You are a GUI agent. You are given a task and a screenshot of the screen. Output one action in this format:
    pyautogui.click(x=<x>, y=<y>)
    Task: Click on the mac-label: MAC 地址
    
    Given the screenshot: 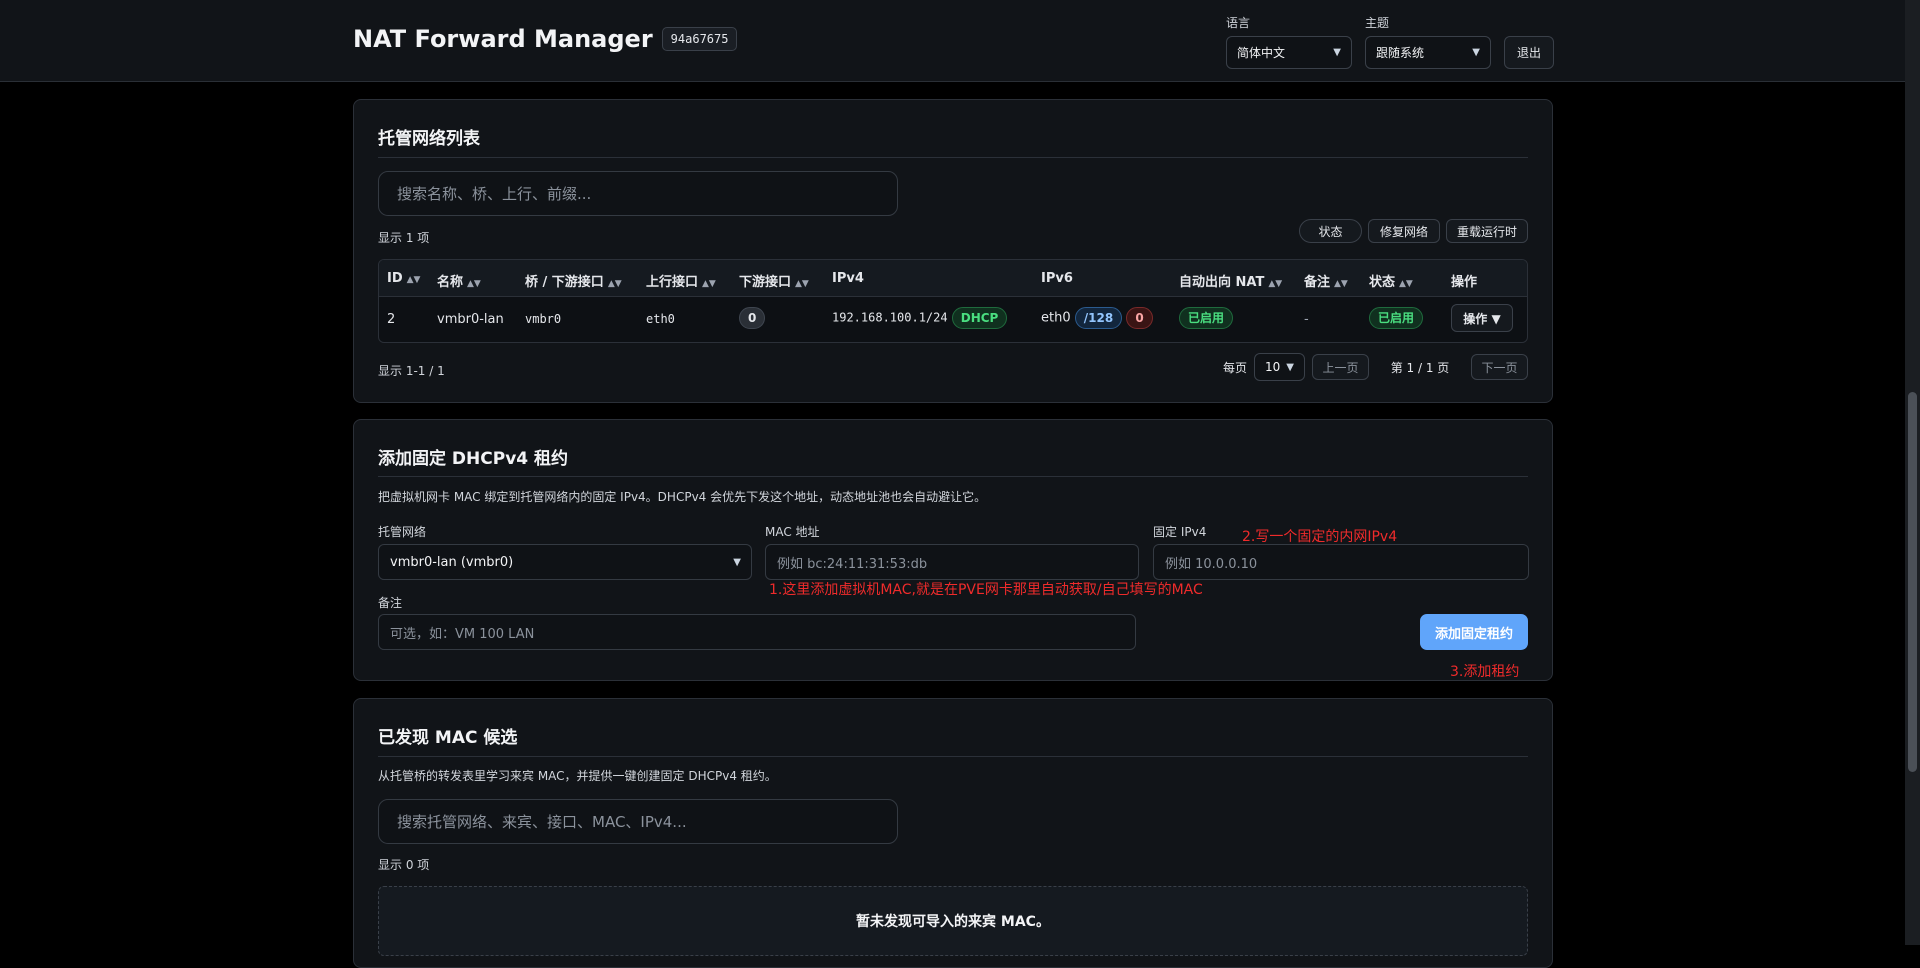 What is the action you would take?
    pyautogui.click(x=792, y=532)
    